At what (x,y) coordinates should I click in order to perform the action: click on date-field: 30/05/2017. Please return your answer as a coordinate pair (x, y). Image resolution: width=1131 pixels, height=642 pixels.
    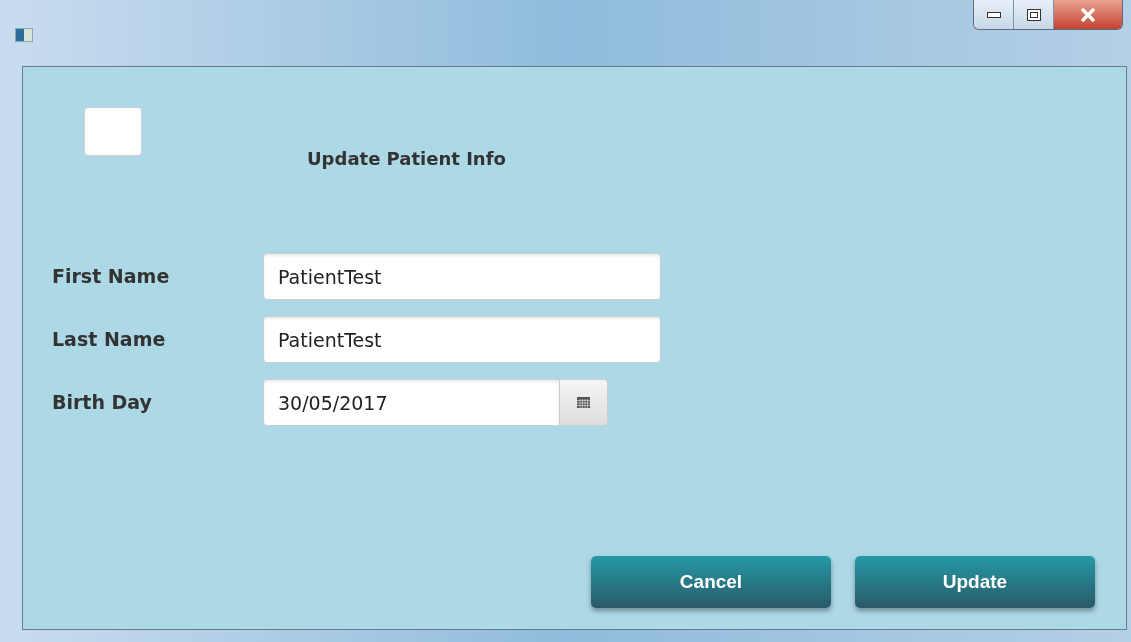
    Looking at the image, I should click on (411, 402).